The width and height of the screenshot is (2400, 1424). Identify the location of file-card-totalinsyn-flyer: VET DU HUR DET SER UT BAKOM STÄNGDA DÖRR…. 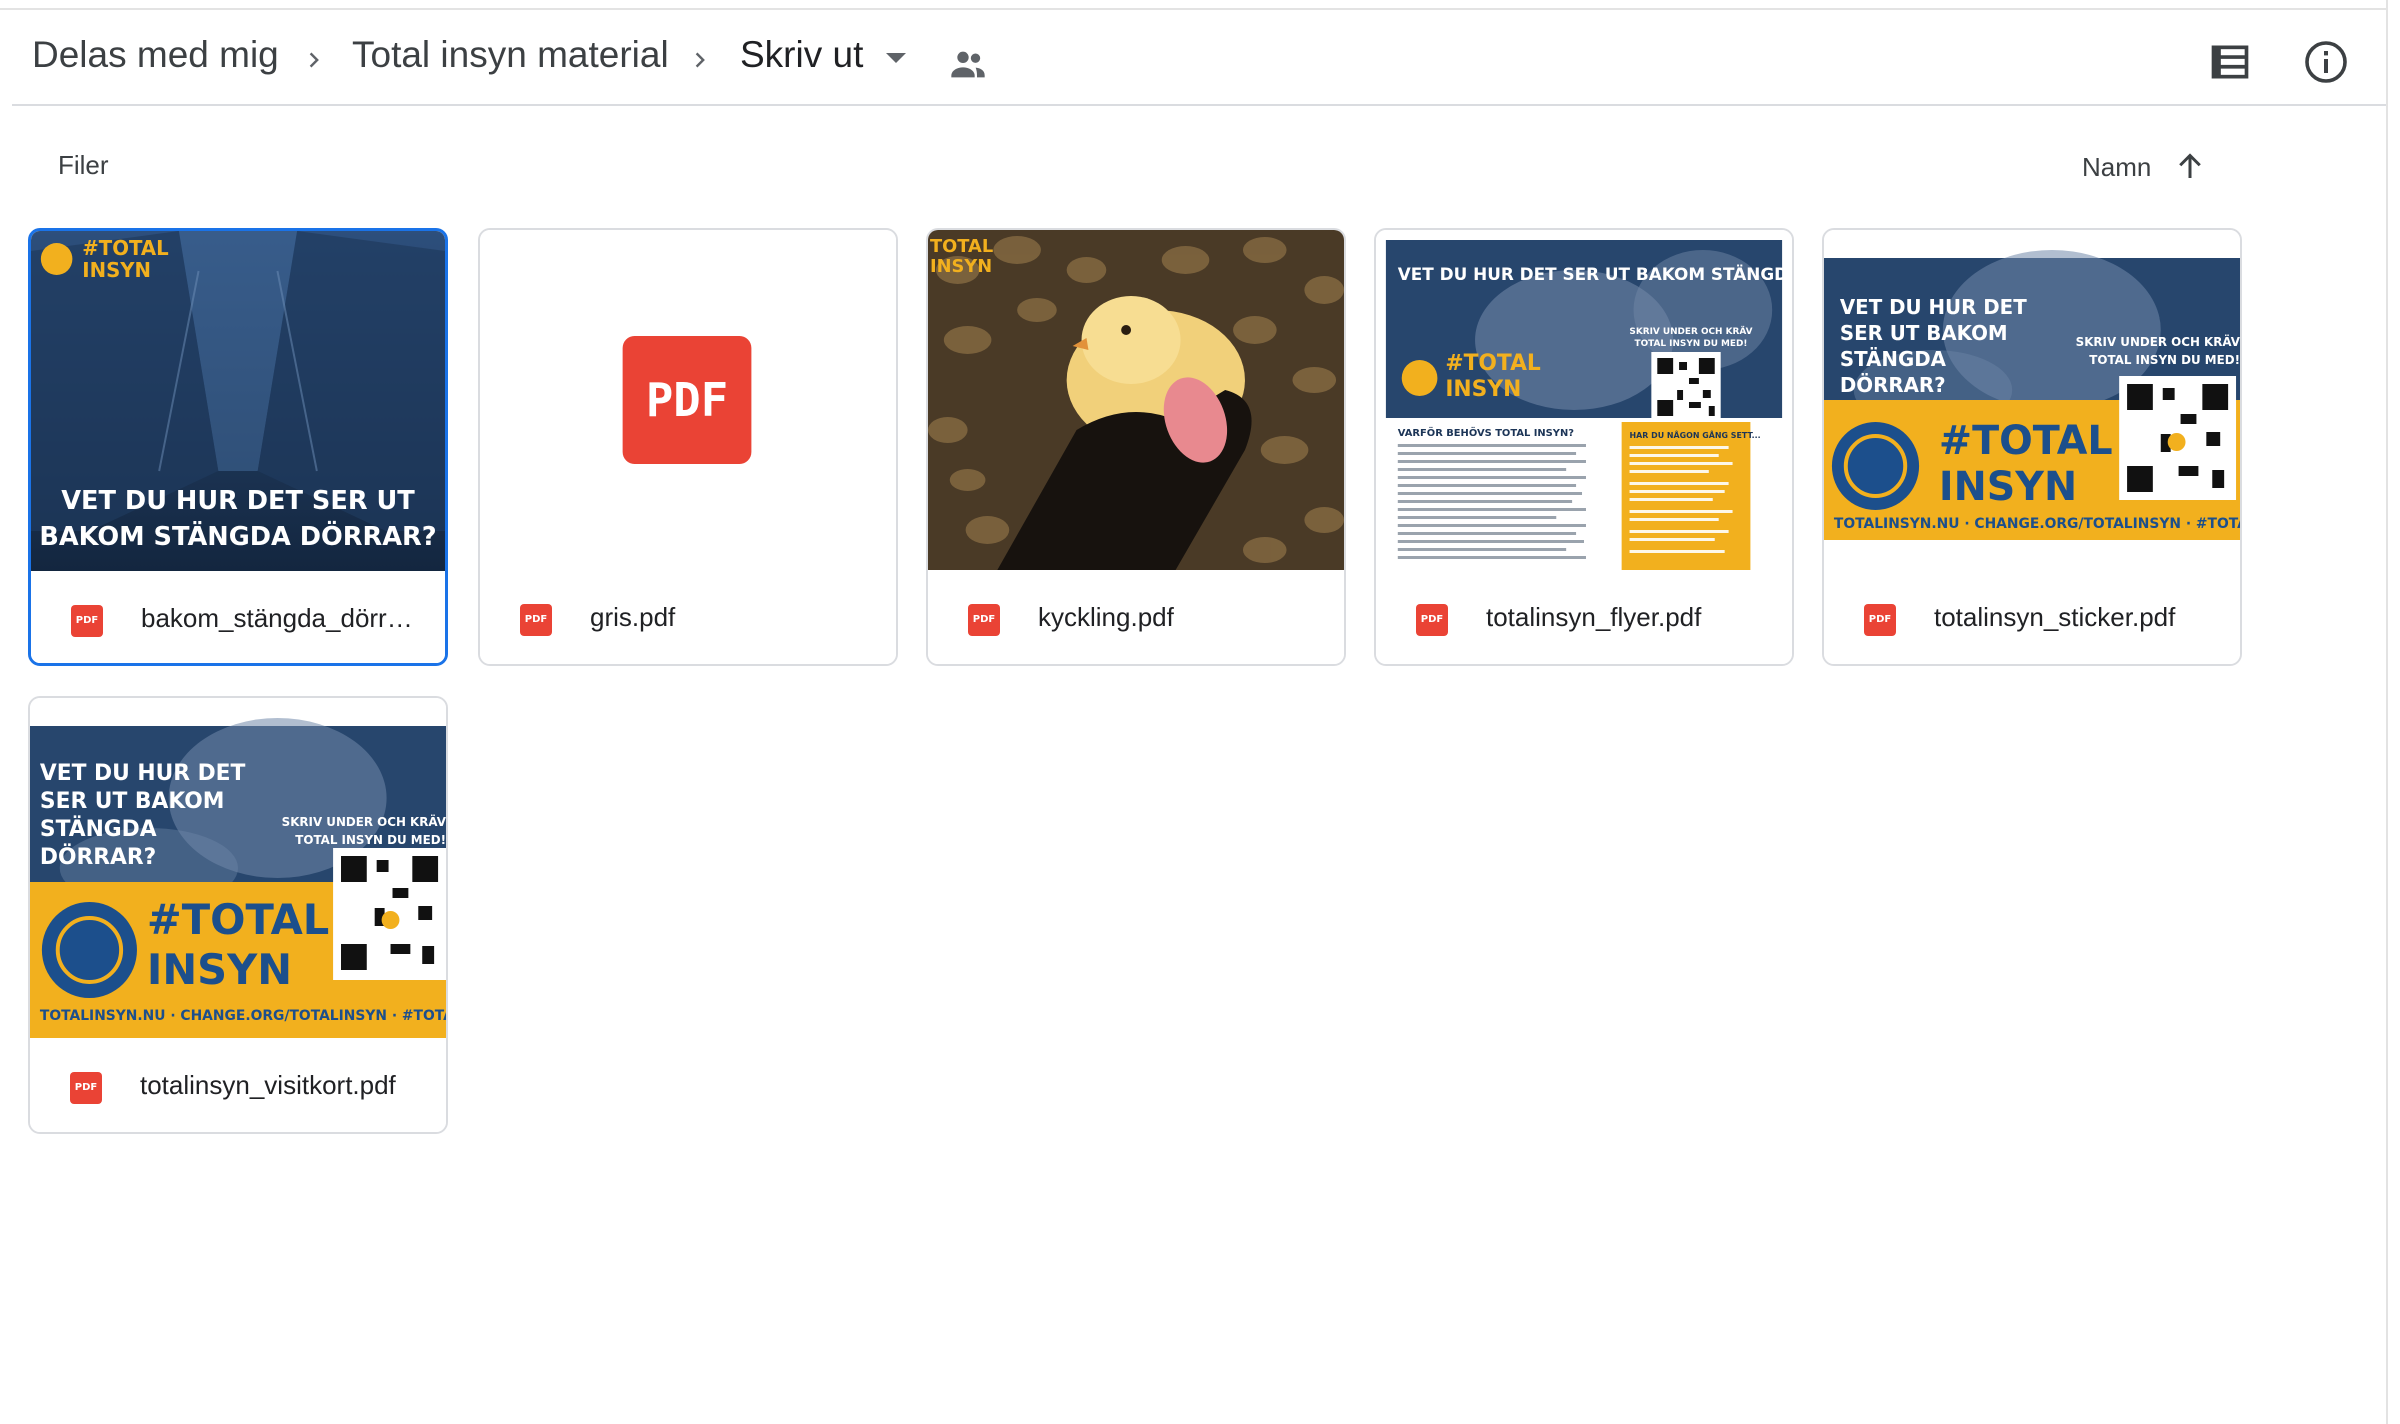
(1584, 447).